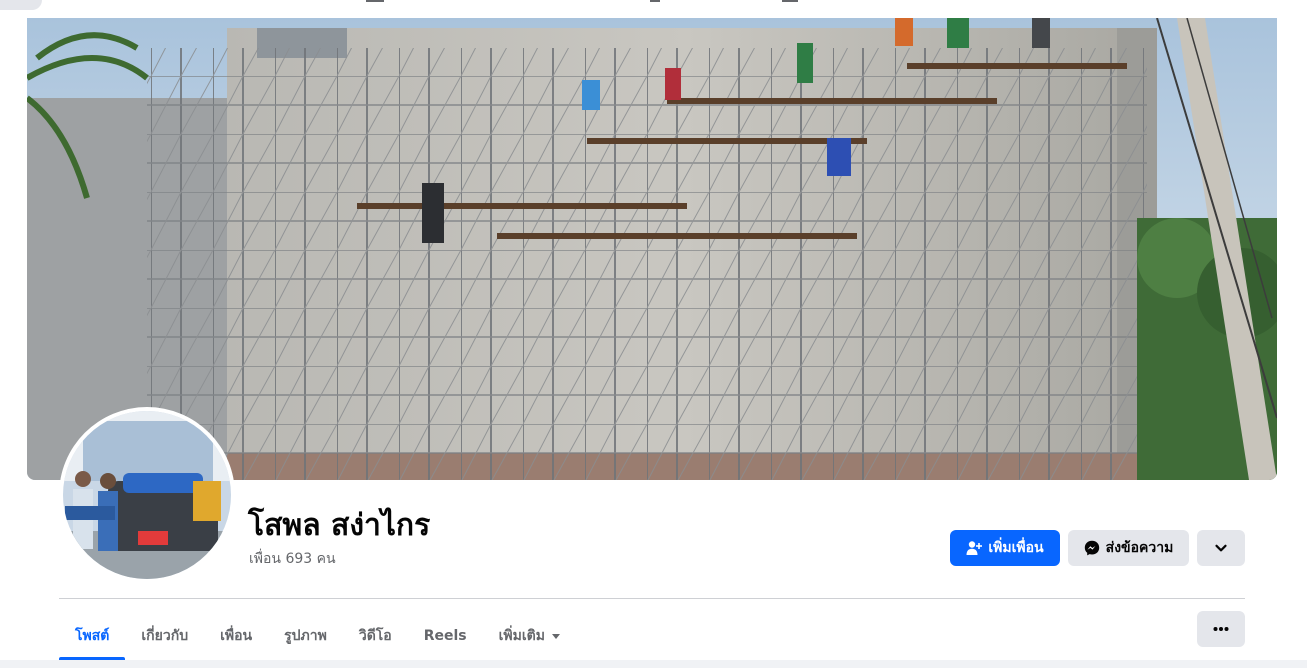 The height and width of the screenshot is (668, 1307). I want to click on tab-friends: เพื่อน, so click(236, 635).